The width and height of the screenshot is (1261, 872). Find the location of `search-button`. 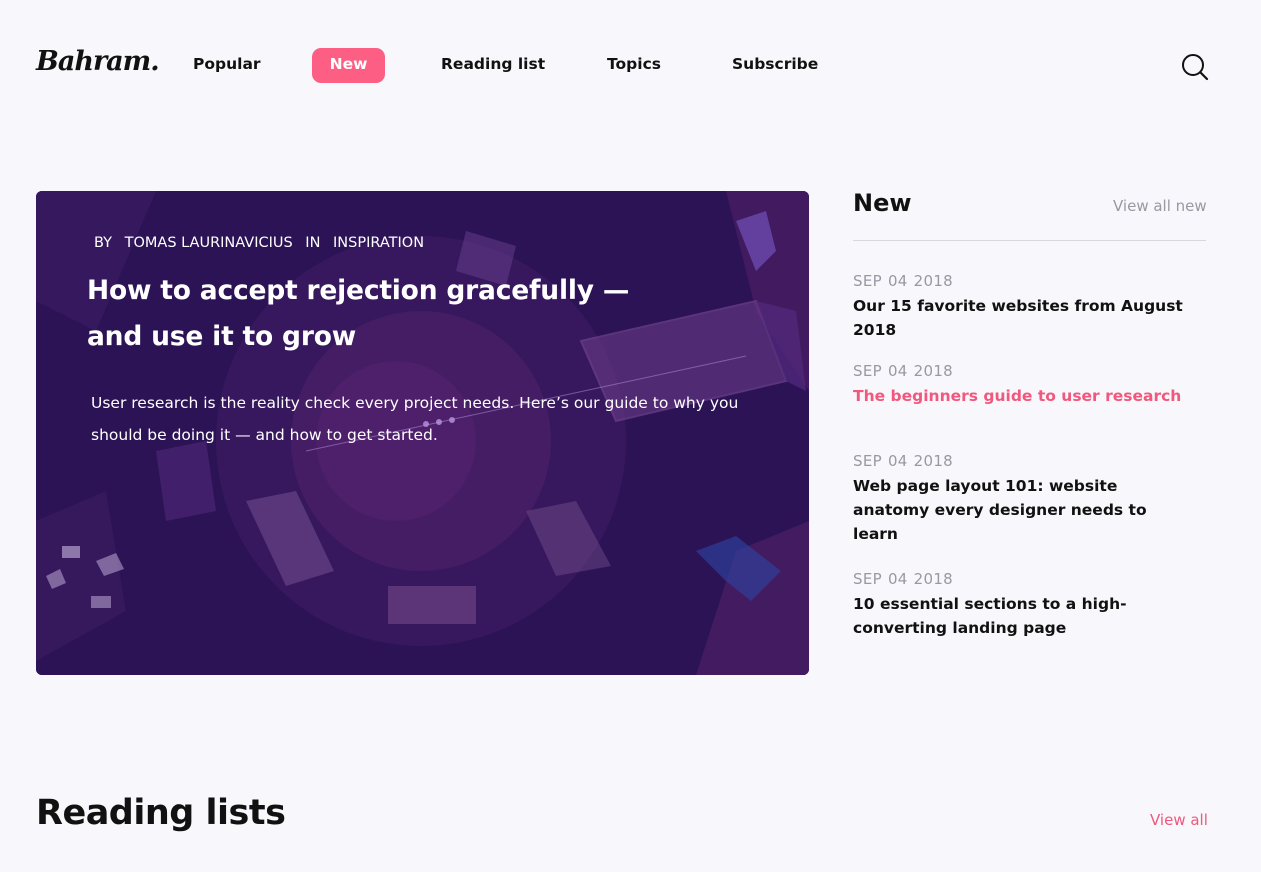

search-button is located at coordinates (1195, 67).